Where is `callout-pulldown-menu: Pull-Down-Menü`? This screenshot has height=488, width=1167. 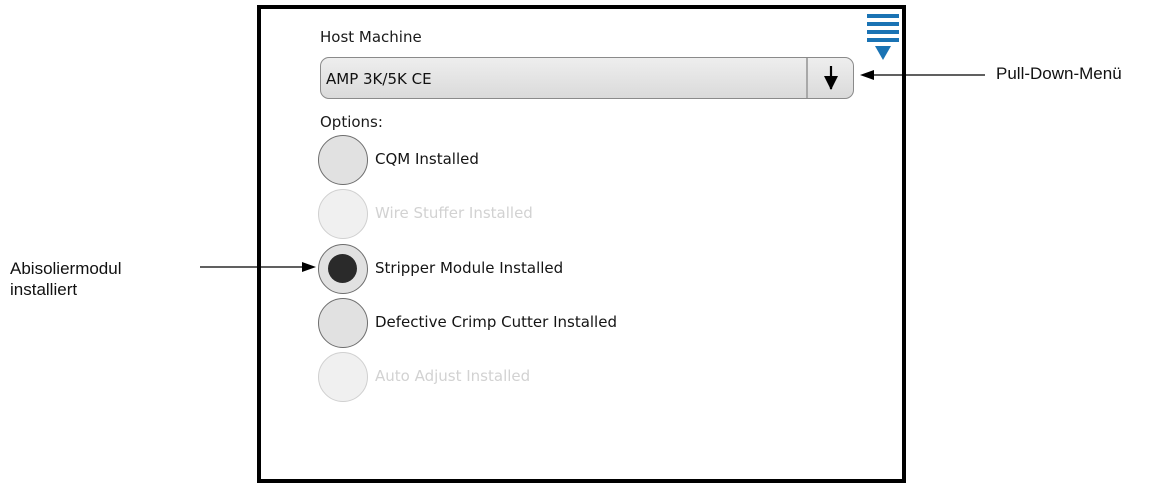
callout-pulldown-menu: Pull-Down-Menü is located at coordinates (1059, 73).